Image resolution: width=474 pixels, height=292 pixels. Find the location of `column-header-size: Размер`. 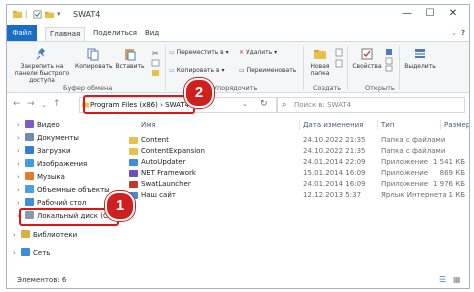

column-header-size: Размер is located at coordinates (456, 125).